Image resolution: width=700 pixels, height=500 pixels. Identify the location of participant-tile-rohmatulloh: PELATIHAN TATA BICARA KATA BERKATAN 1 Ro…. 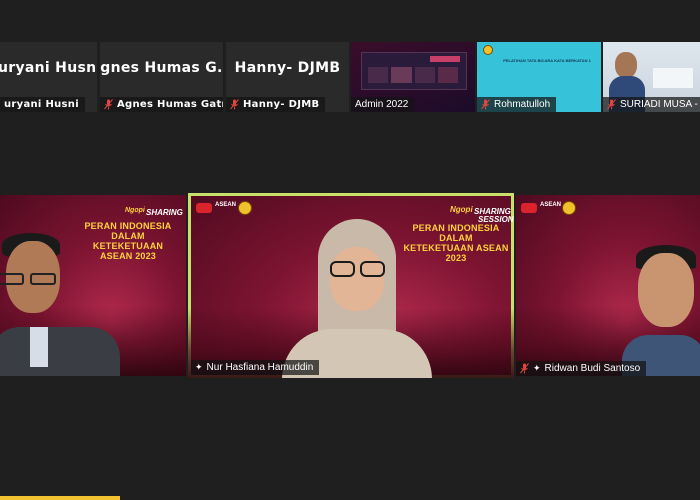
(539, 77).